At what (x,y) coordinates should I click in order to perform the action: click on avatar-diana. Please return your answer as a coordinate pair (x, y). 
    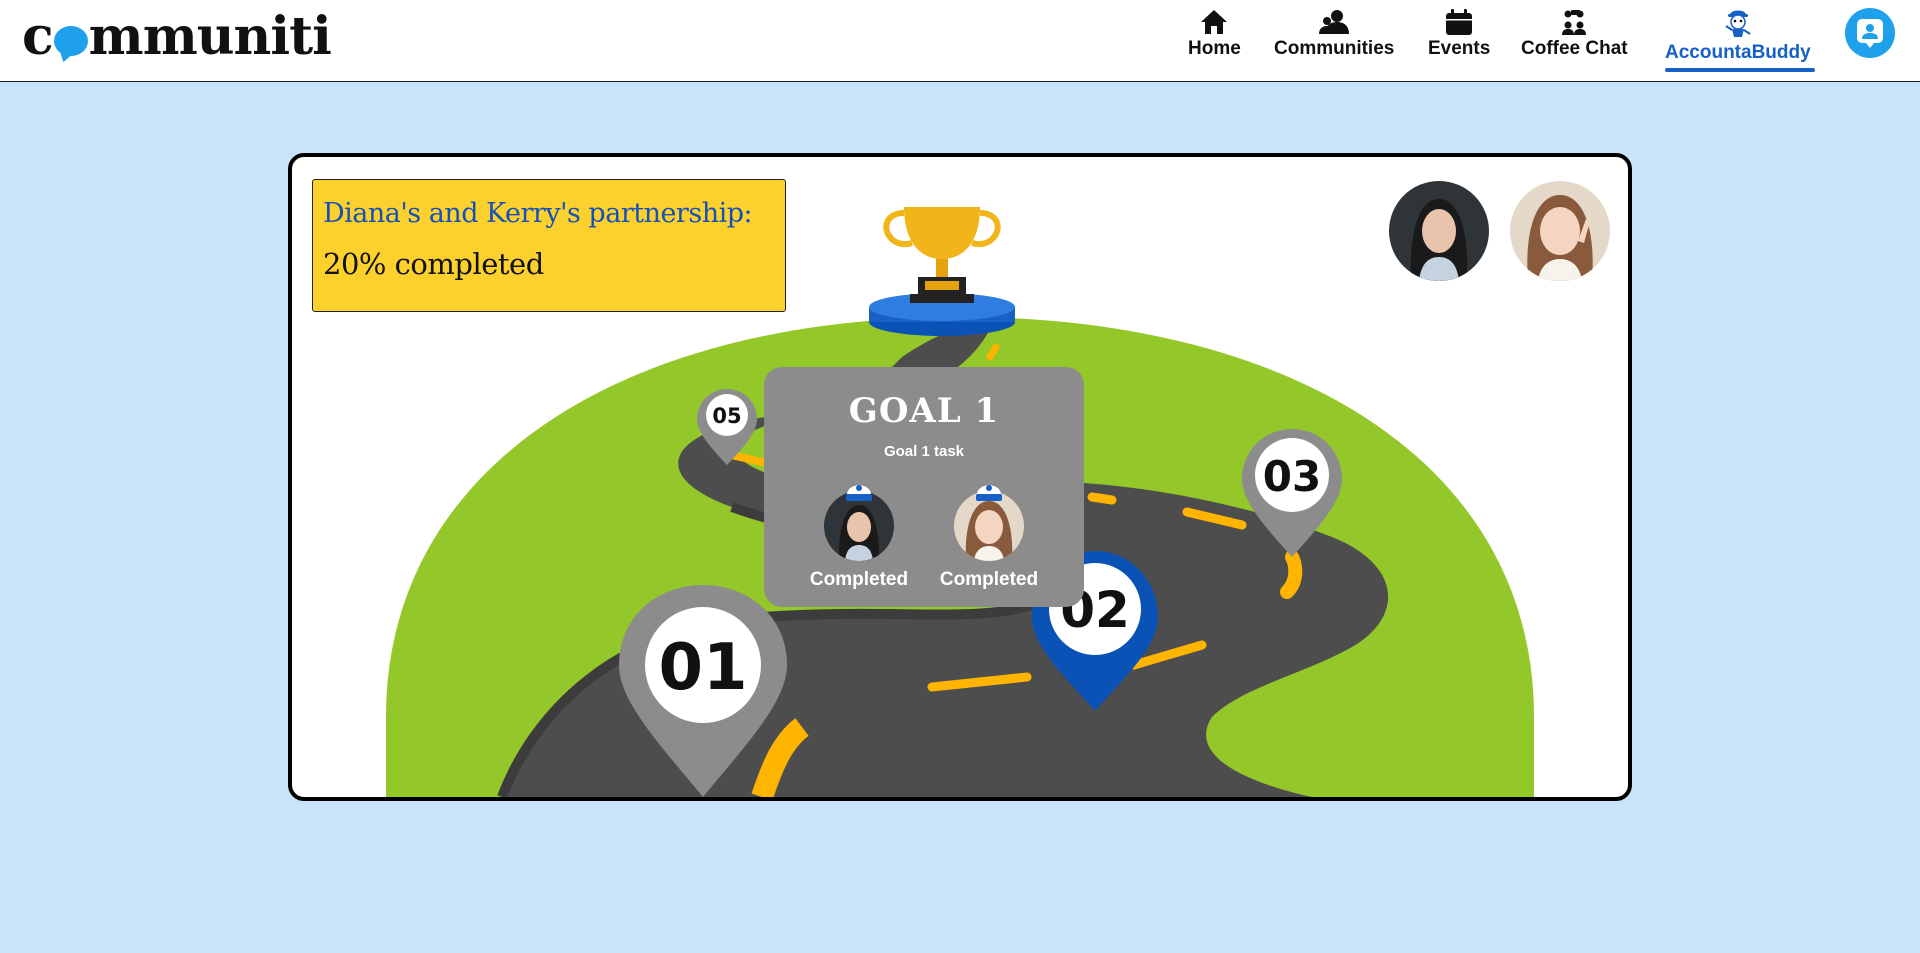
    Looking at the image, I should click on (1439, 231).